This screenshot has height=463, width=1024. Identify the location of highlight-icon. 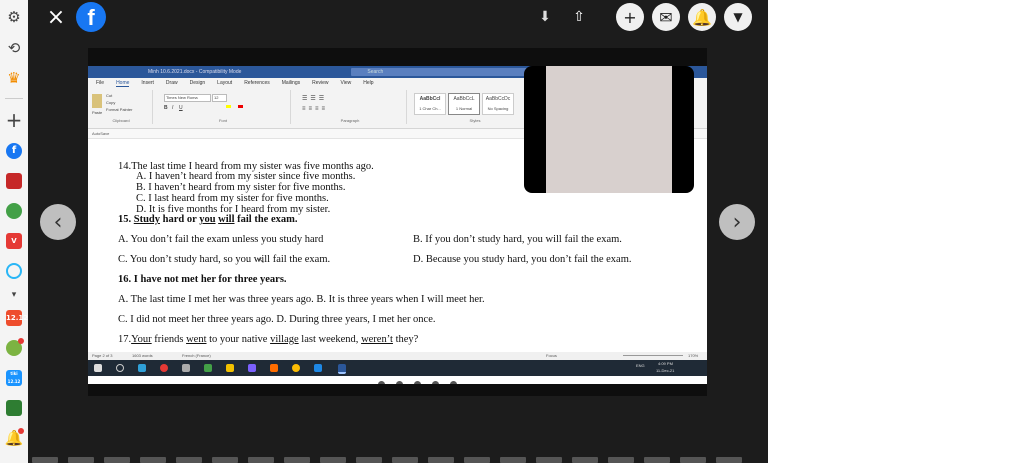
(228, 106).